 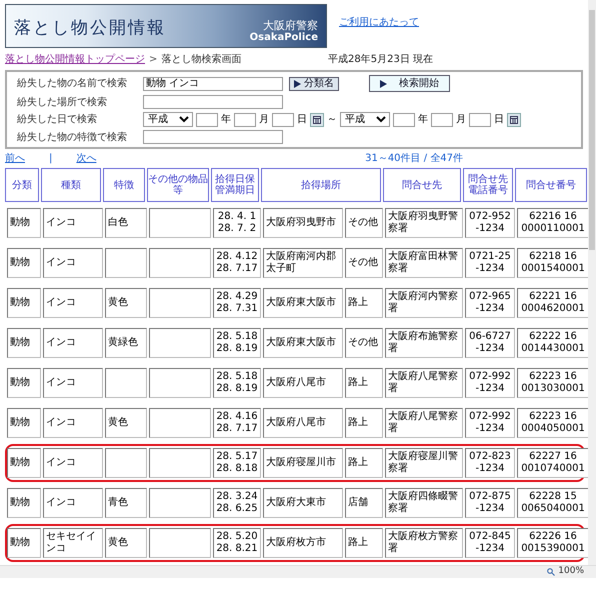 What do you see at coordinates (290, 26) in the screenshot?
I see `agency-name: 大阪府警察` at bounding box center [290, 26].